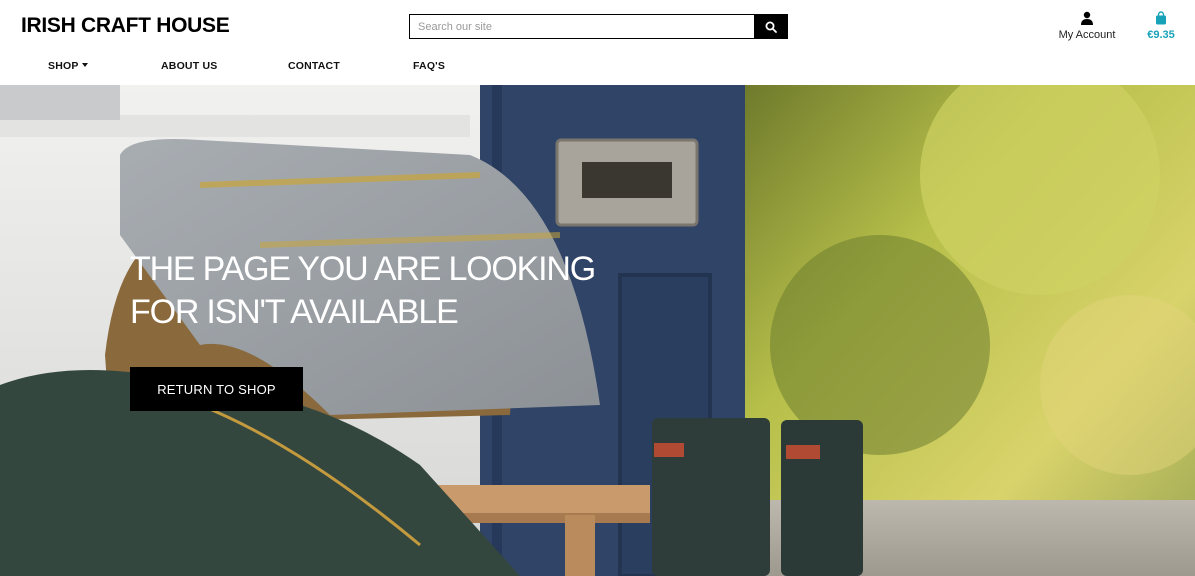 Image resolution: width=1195 pixels, height=576 pixels. I want to click on site-header: IRISH CRAFT HOUSE My Account €9.35, so click(597, 42).